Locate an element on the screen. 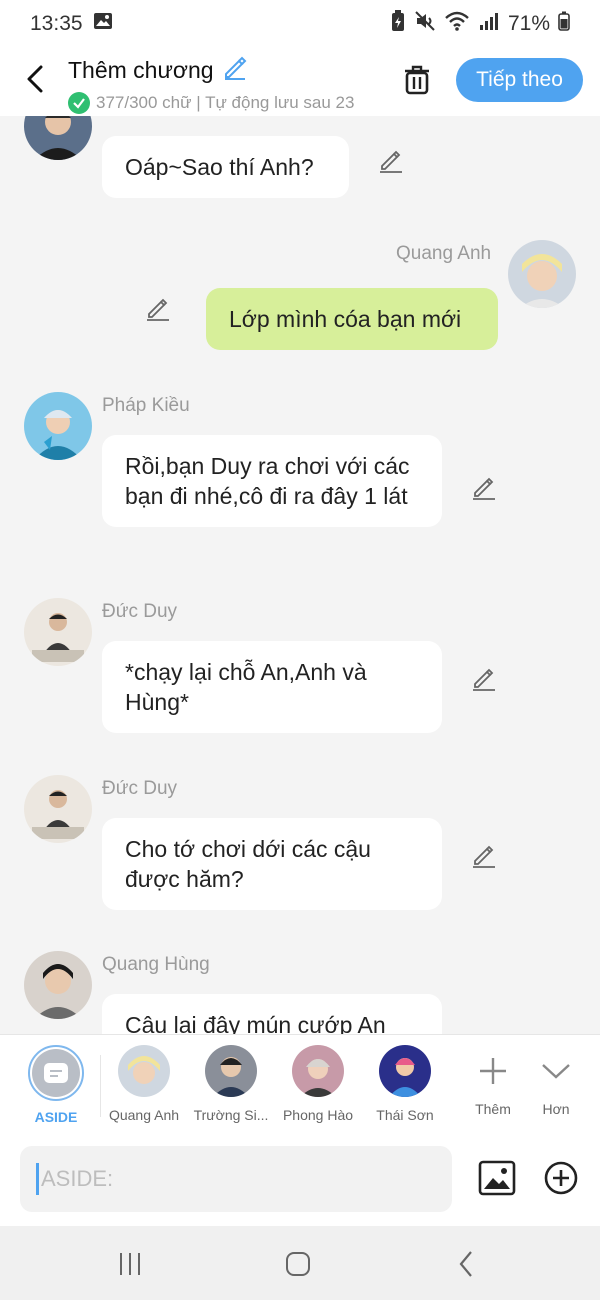 Image resolution: width=600 pixels, height=1300 pixels. plus-icon is located at coordinates (493, 1071).